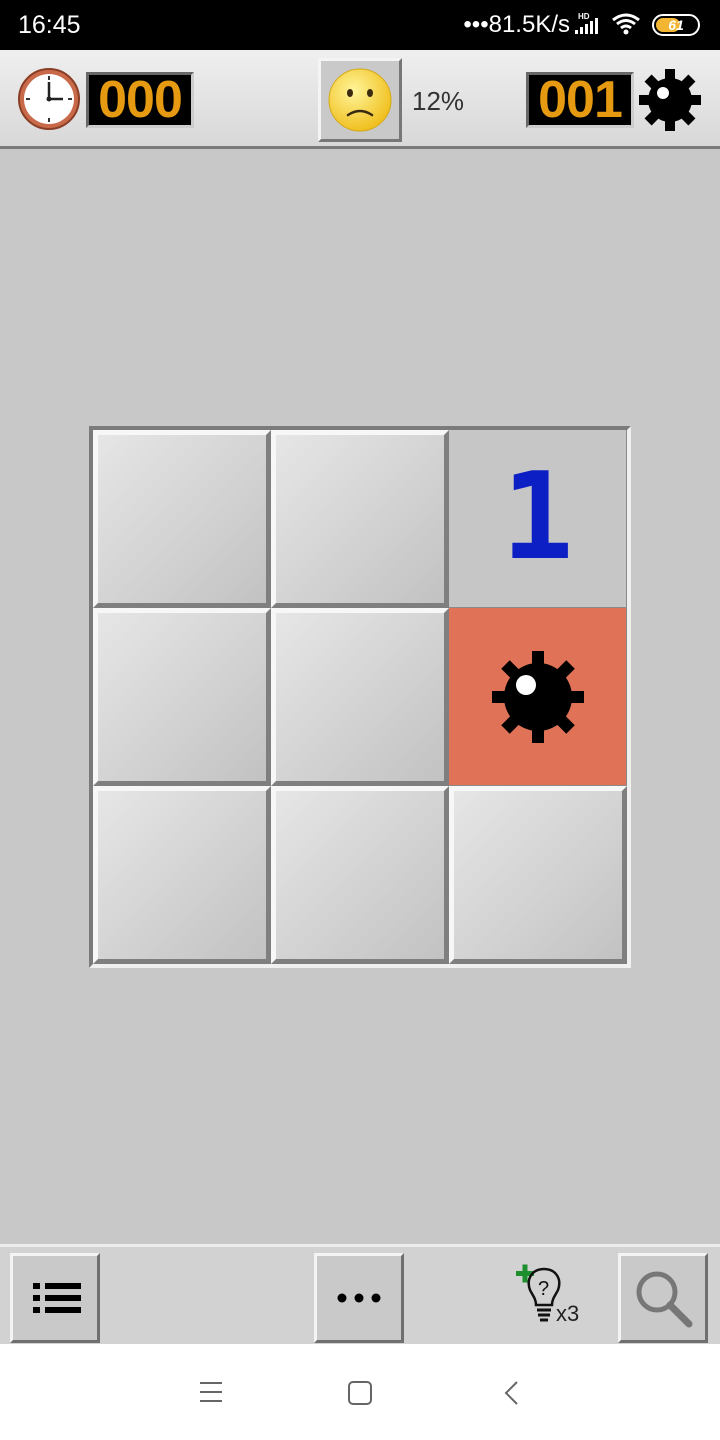  I want to click on reset-face-button, so click(360, 100).